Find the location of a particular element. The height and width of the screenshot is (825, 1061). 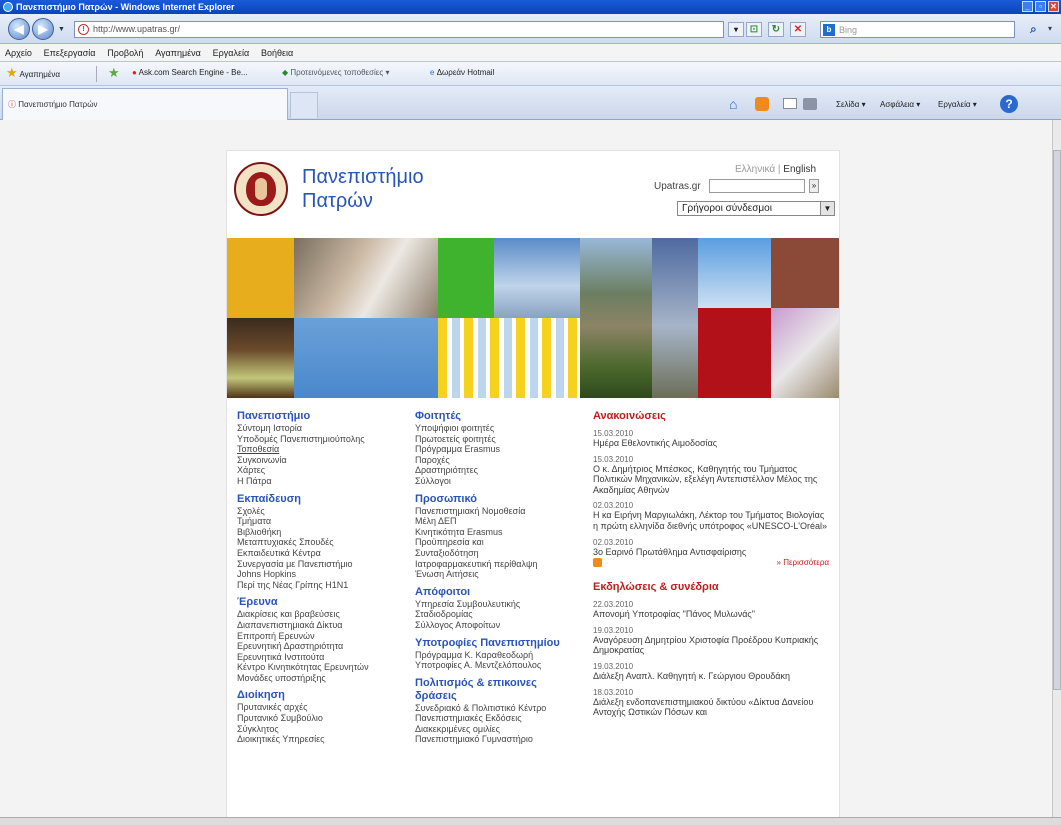

heading-students: Φοιτητές is located at coordinates (501, 416).